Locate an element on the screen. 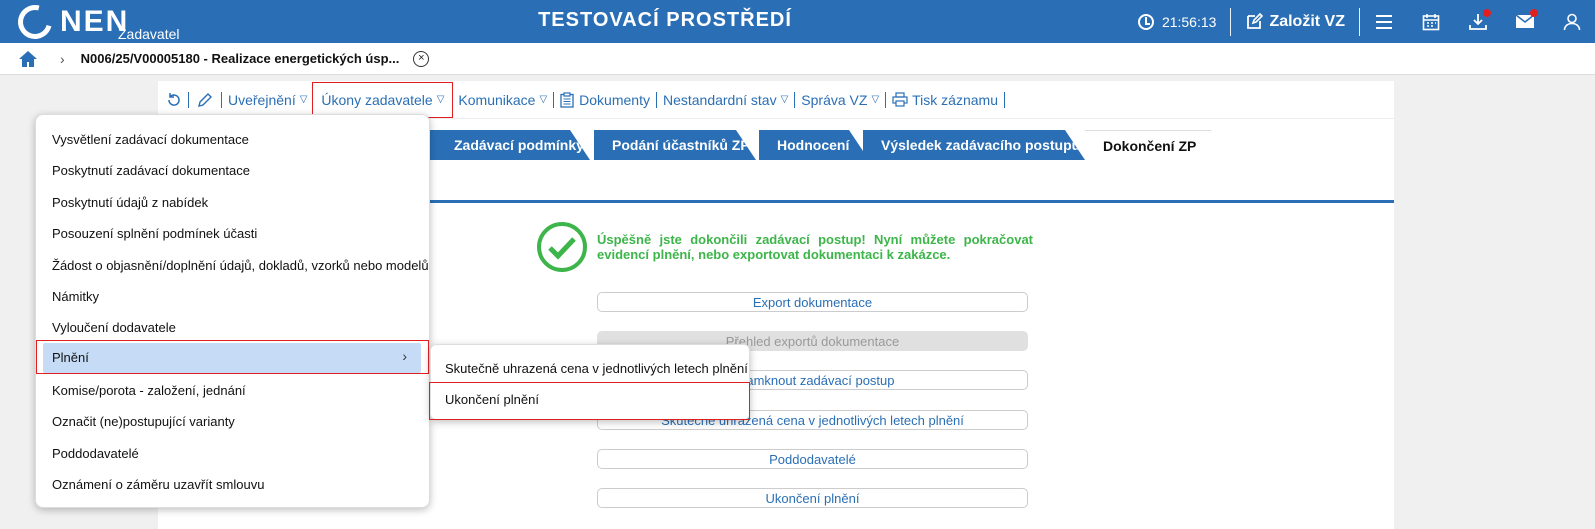 The height and width of the screenshot is (529, 1595). session-time: 21:56:13 is located at coordinates (1189, 21).